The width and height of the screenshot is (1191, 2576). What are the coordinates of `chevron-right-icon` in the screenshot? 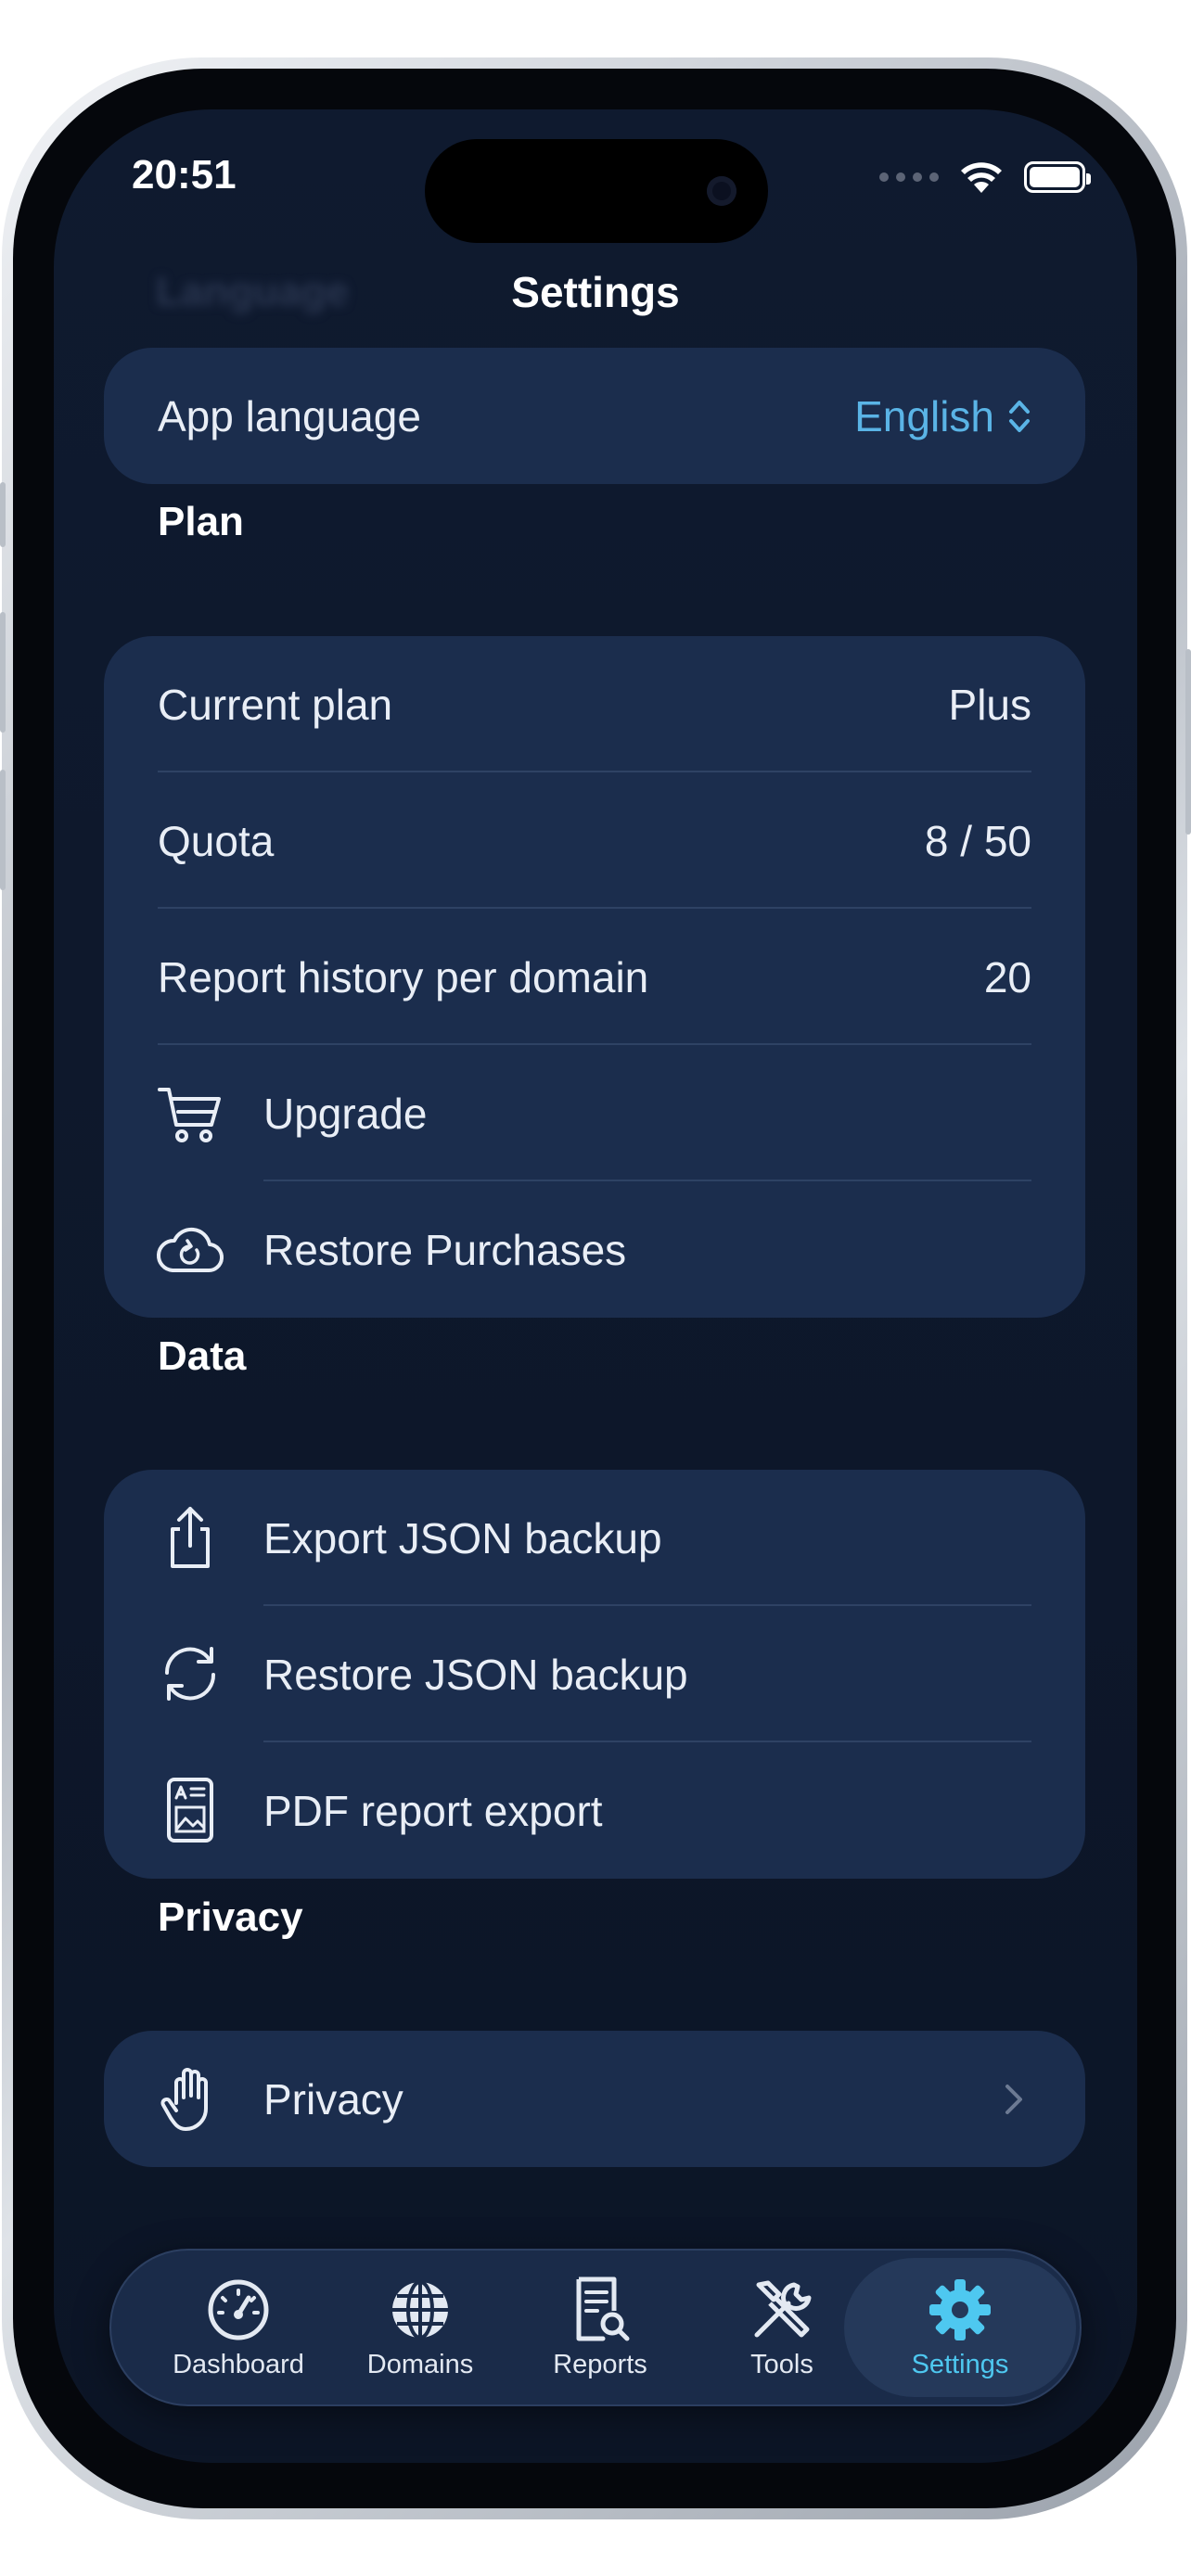 It's located at (1014, 2099).